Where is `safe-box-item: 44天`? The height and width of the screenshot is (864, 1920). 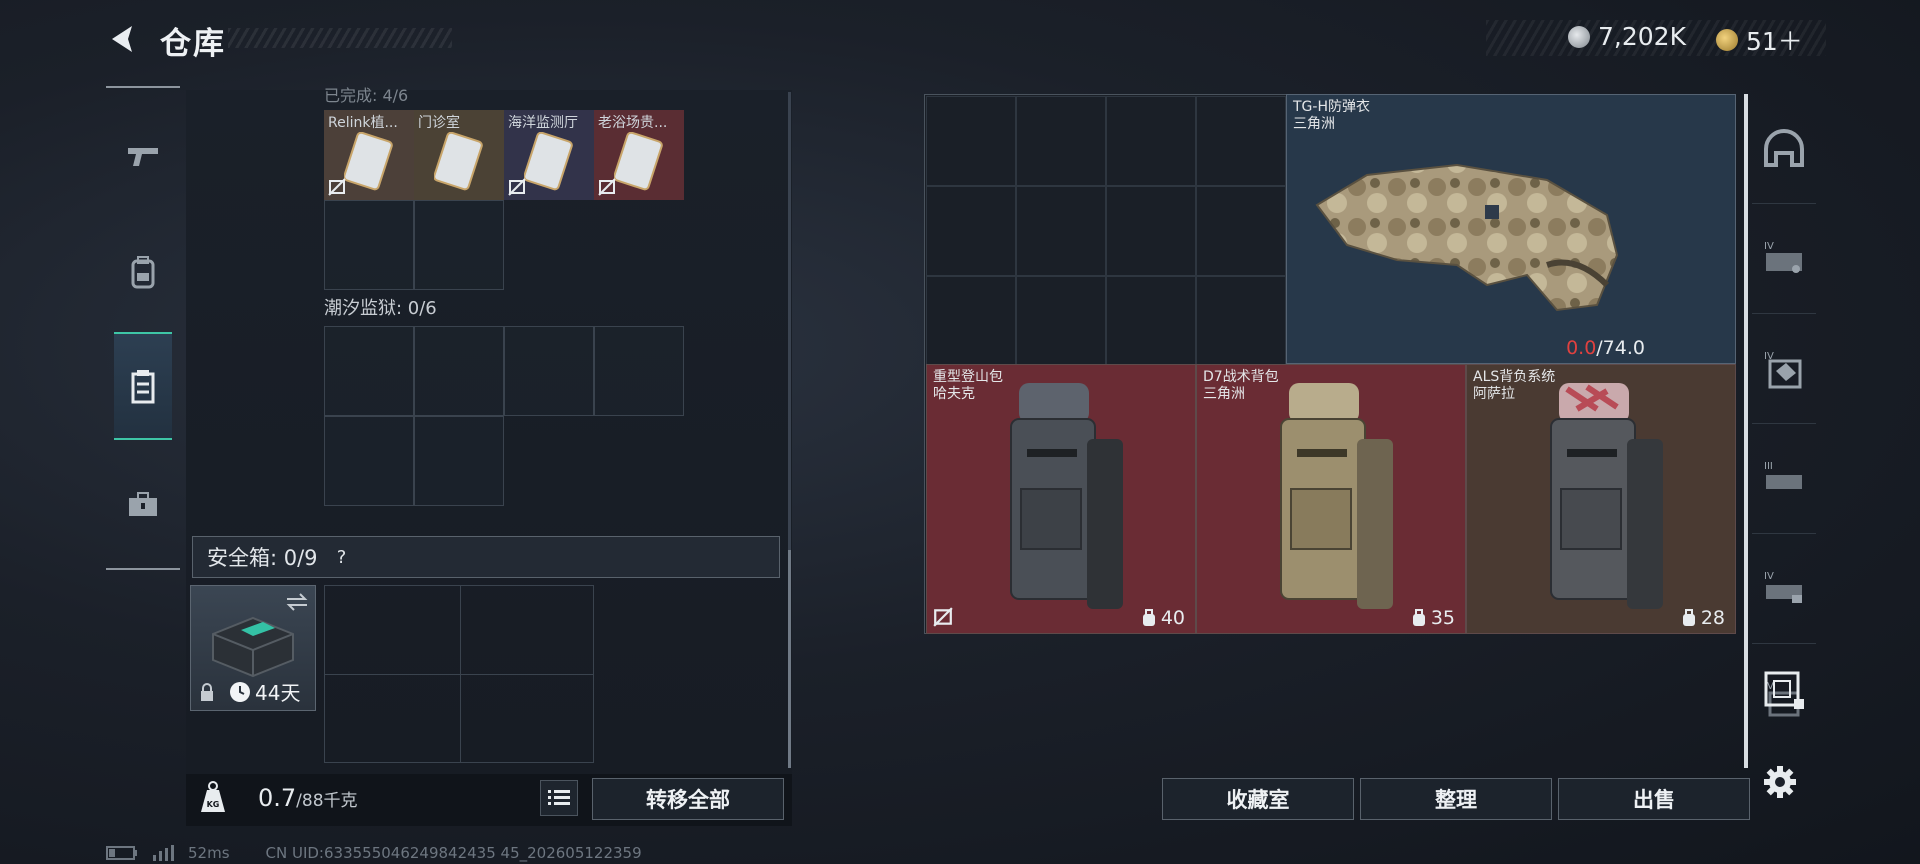
safe-box-item: 44天 is located at coordinates (253, 648).